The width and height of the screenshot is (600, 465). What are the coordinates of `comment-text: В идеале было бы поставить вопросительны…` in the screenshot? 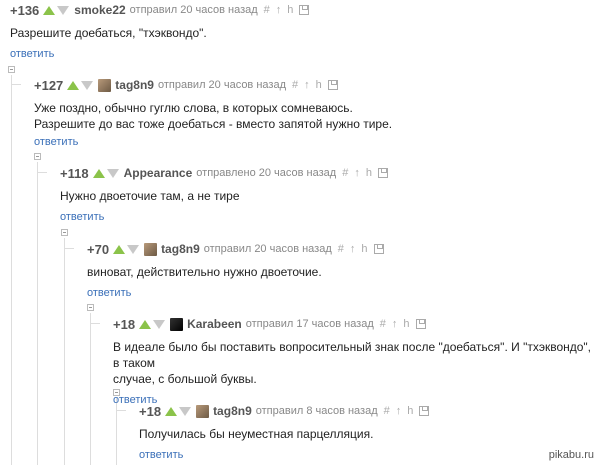 It's located at (356, 363).